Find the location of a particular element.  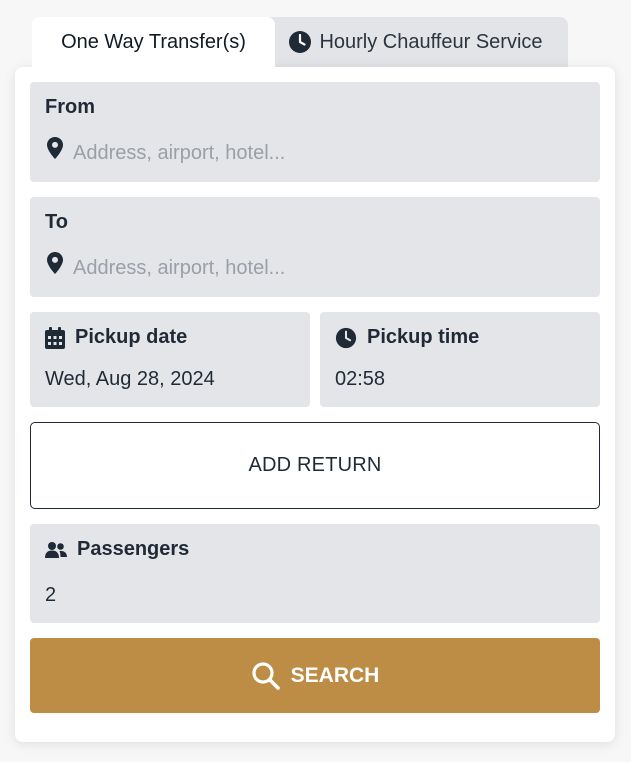

from-input is located at coordinates (323, 153).